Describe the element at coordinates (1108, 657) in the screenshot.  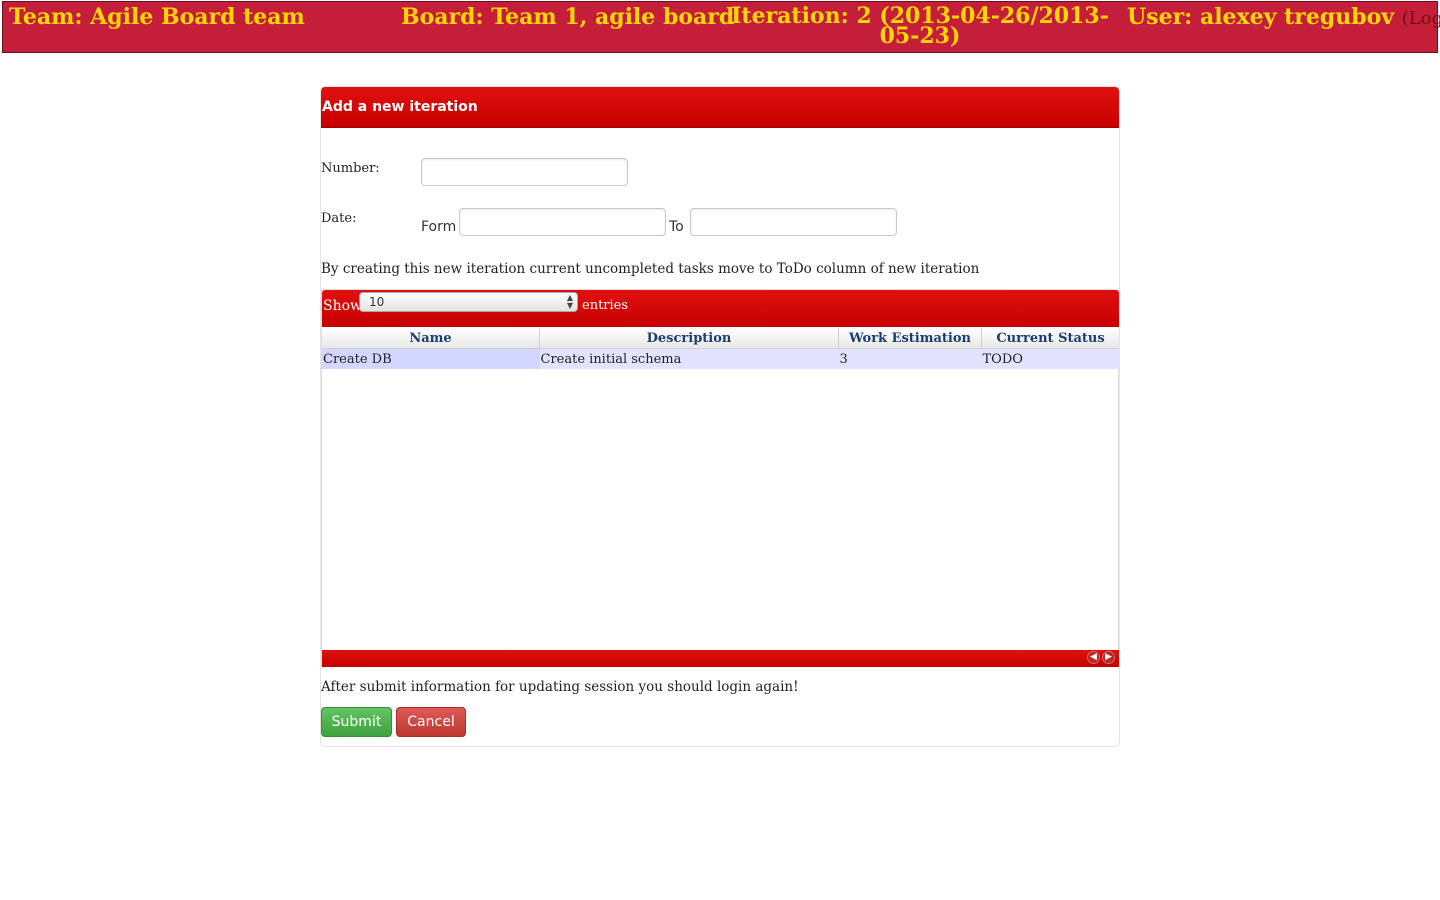
I see `next-page-icon: ▶` at that location.